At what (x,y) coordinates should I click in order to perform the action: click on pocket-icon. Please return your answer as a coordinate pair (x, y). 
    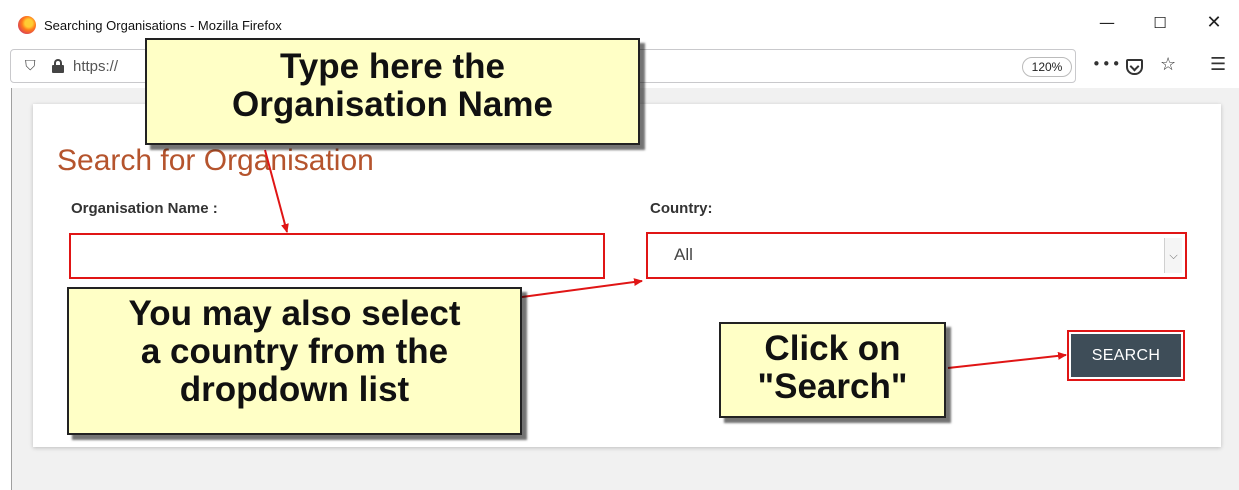
    Looking at the image, I should click on (1134, 67).